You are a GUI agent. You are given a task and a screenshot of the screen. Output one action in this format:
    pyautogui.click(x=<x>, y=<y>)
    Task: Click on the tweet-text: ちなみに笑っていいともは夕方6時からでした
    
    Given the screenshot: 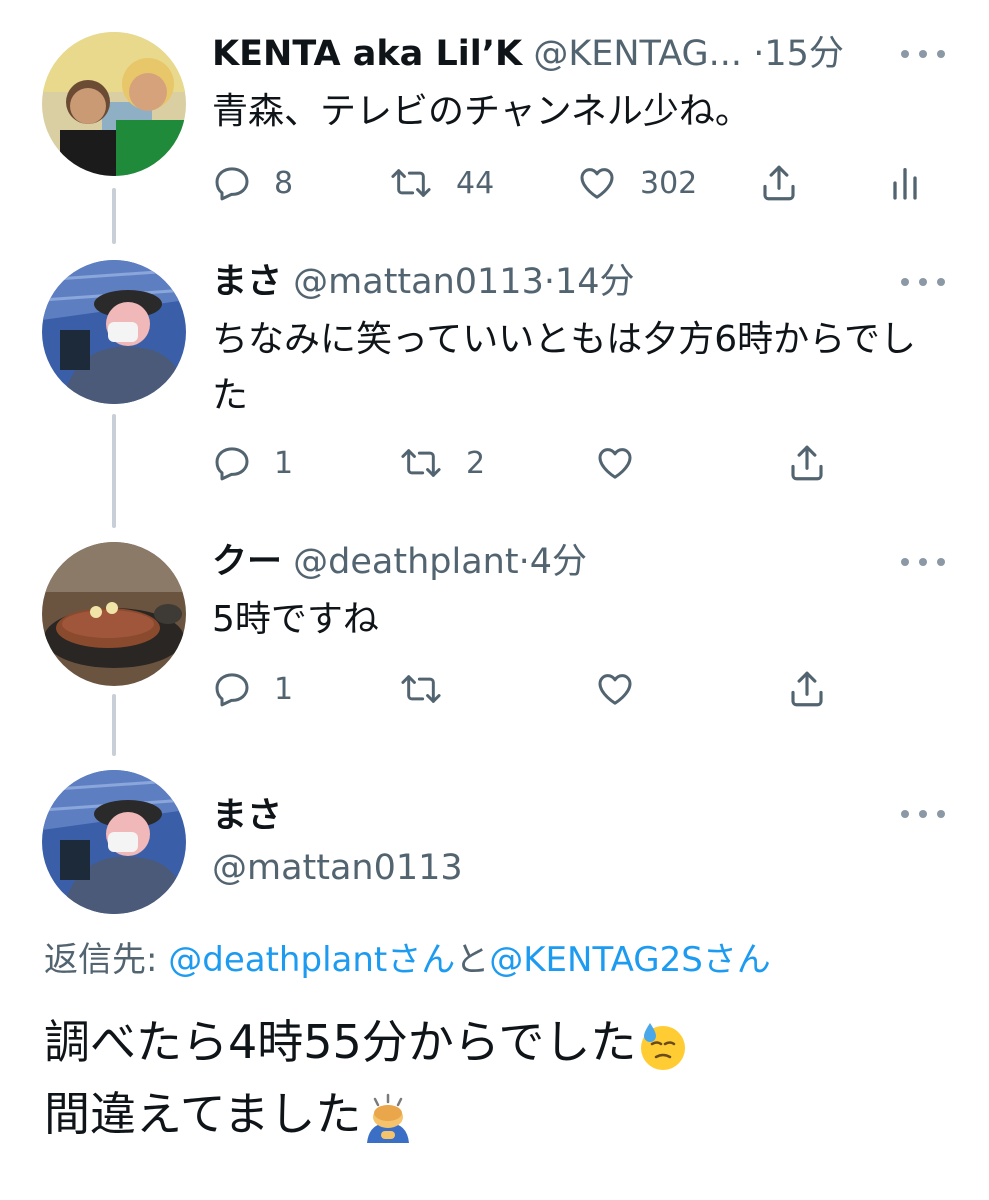 What is the action you would take?
    pyautogui.click(x=564, y=367)
    